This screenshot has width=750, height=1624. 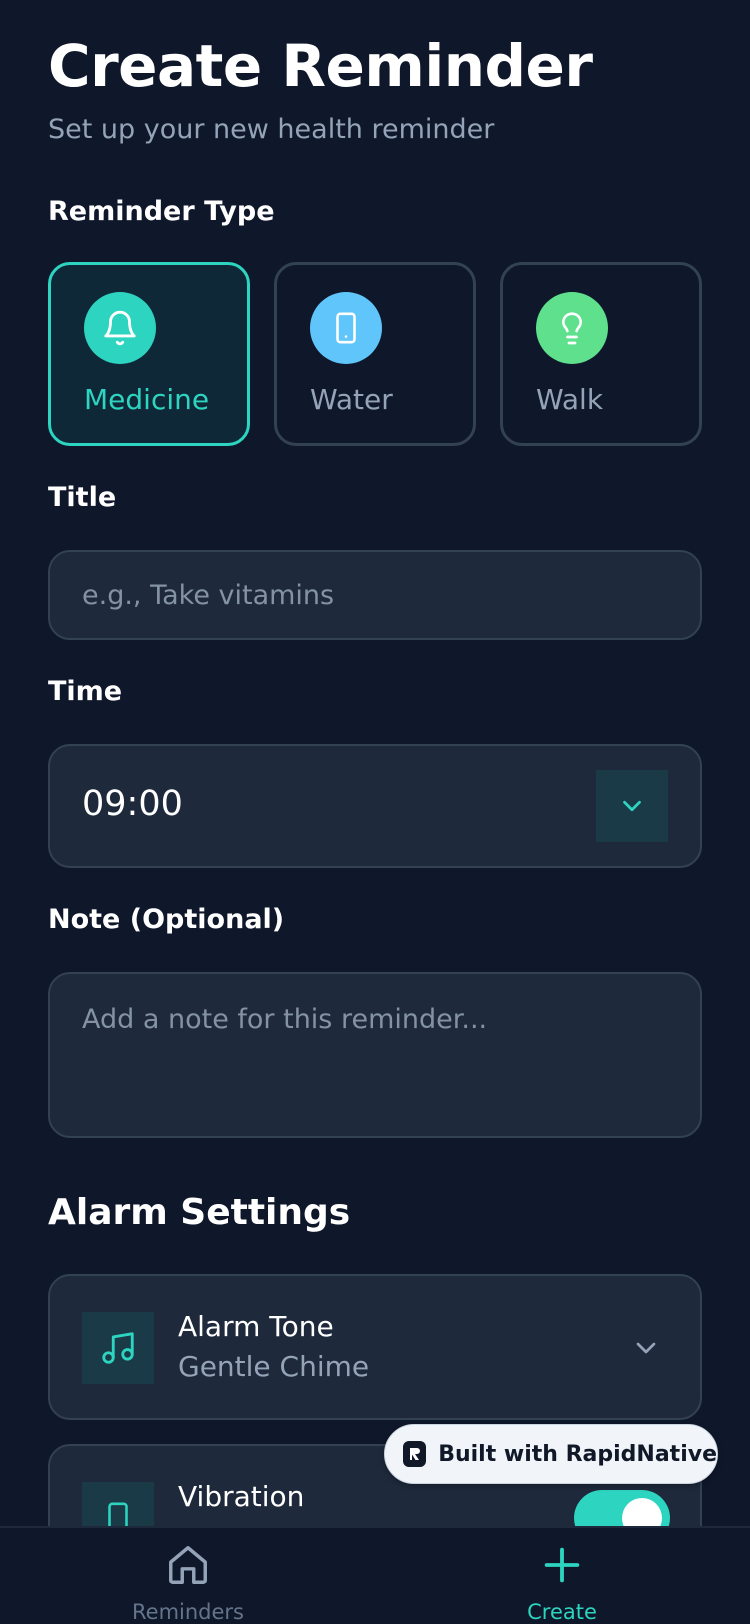 What do you see at coordinates (120, 328) in the screenshot?
I see `bell-icon` at bounding box center [120, 328].